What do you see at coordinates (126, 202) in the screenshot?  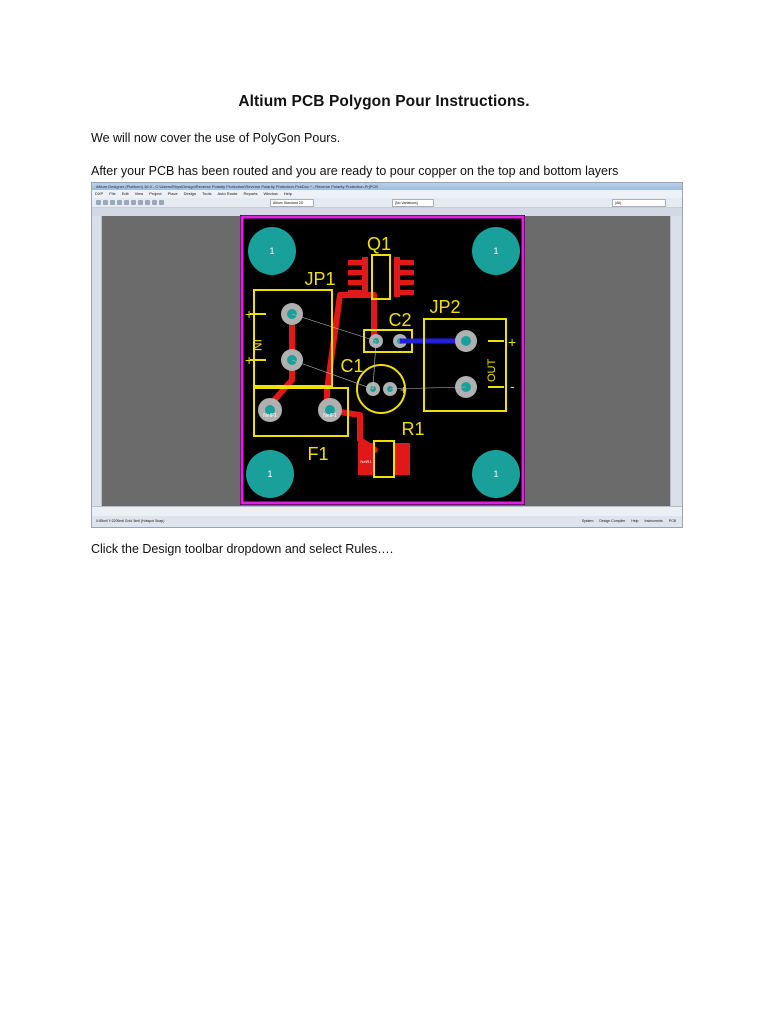 I see `zoom-icon` at bounding box center [126, 202].